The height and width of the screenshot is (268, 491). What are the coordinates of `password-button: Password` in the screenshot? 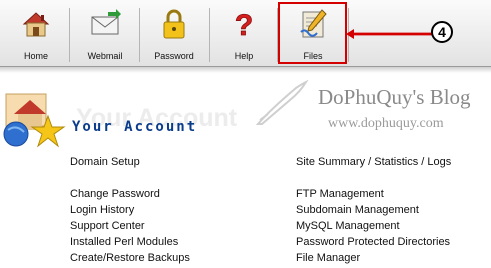 It's located at (174, 33).